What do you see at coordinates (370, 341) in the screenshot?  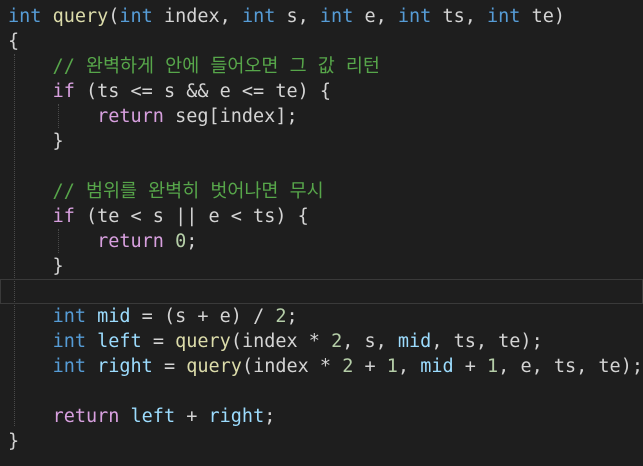 I see `code-token: , s,` at bounding box center [370, 341].